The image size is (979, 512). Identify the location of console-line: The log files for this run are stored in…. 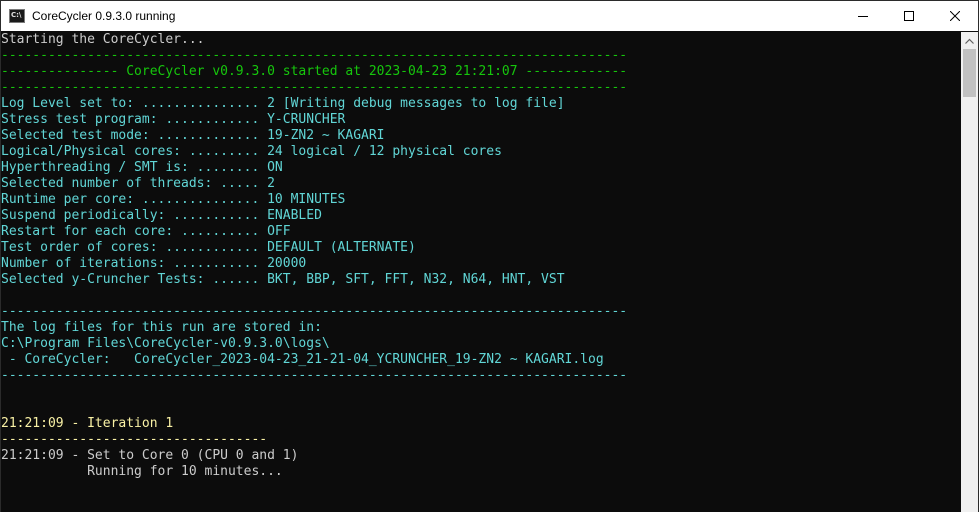
(161, 327).